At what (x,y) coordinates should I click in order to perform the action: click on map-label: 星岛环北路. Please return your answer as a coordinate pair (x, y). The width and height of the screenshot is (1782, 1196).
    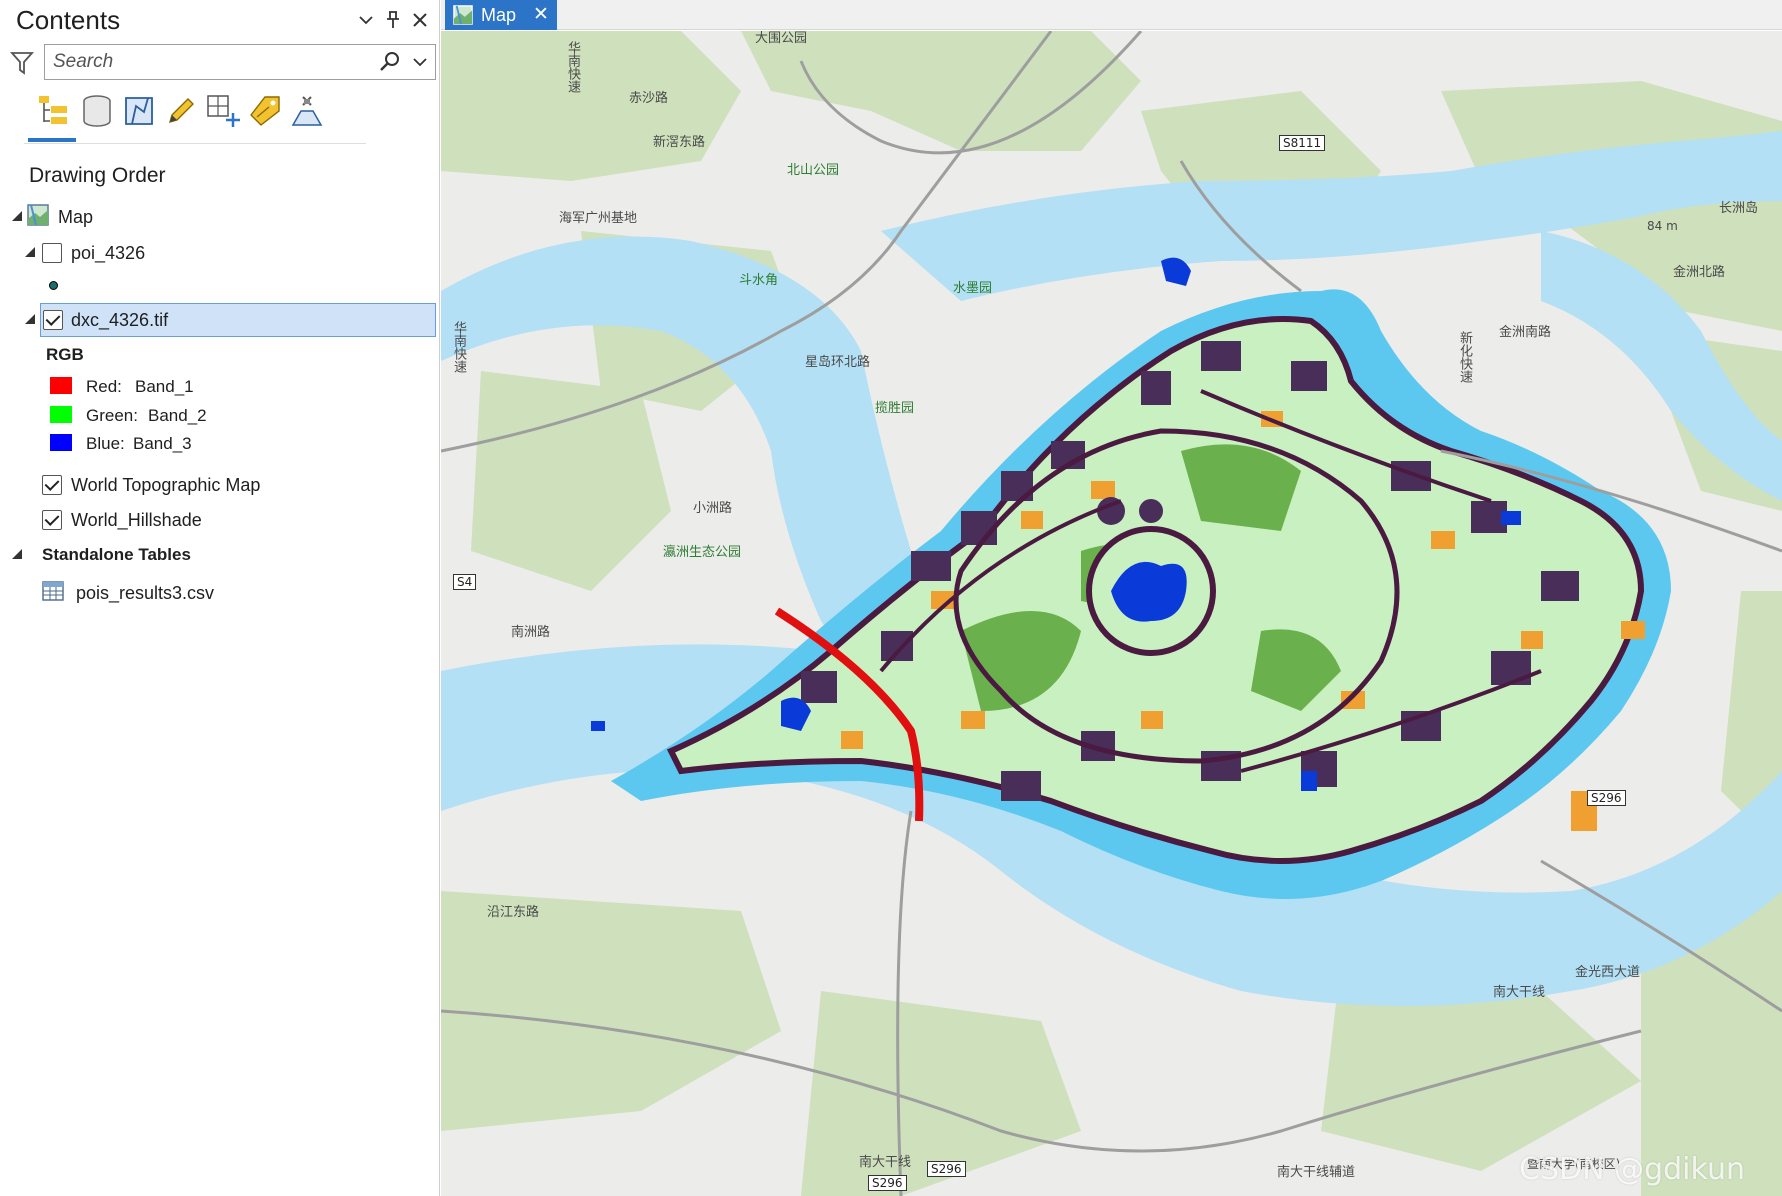
    Looking at the image, I should click on (838, 362).